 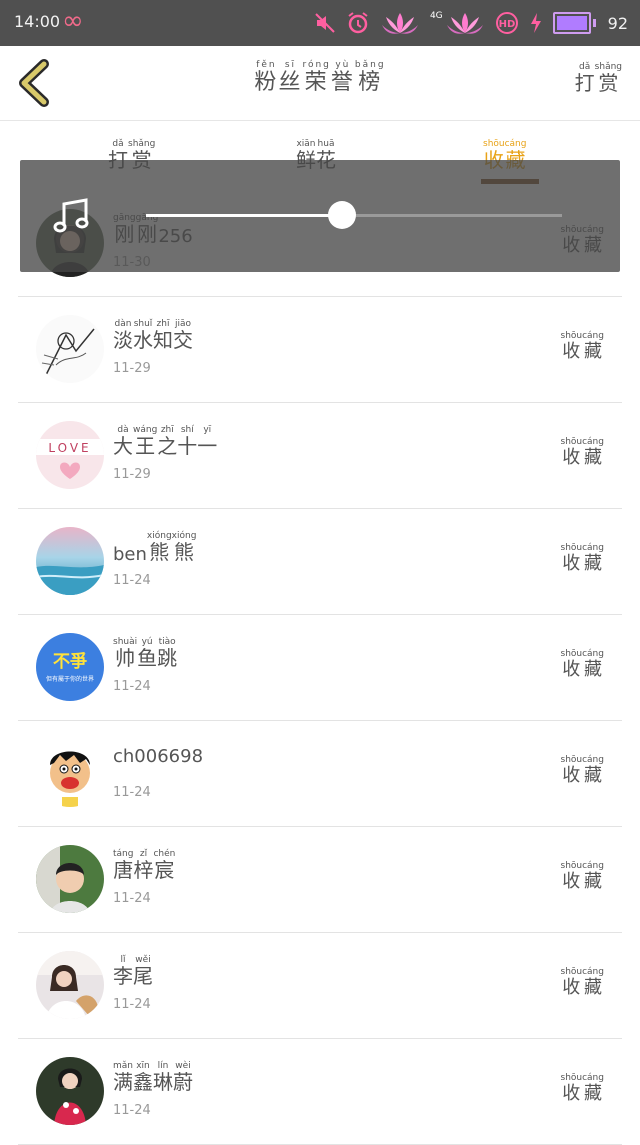 I want to click on list-item: 不爭 但有屬于你的世界 帅shuài鱼yú跳tiào 11-24 收shōu藏cáng, so click(x=320, y=668).